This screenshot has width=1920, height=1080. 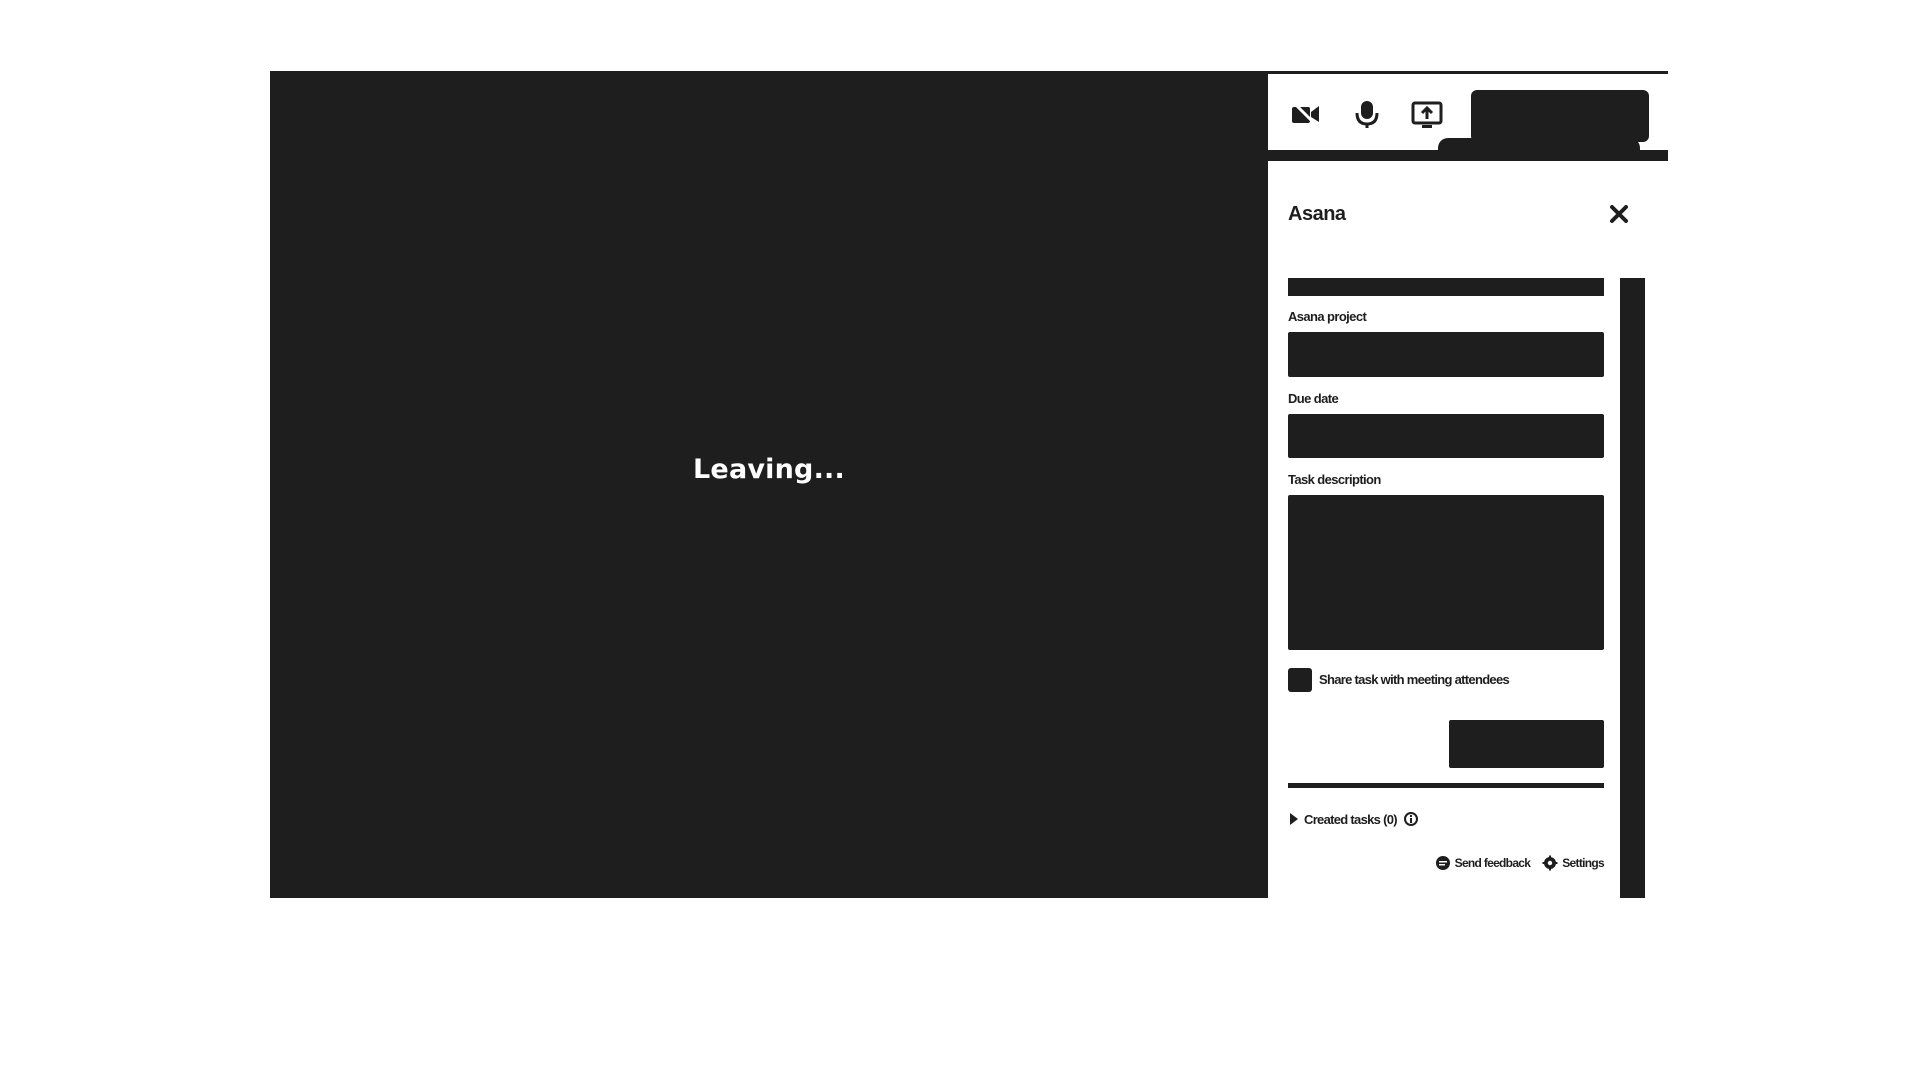 What do you see at coordinates (1317, 214) in the screenshot?
I see `panel-title: Asana` at bounding box center [1317, 214].